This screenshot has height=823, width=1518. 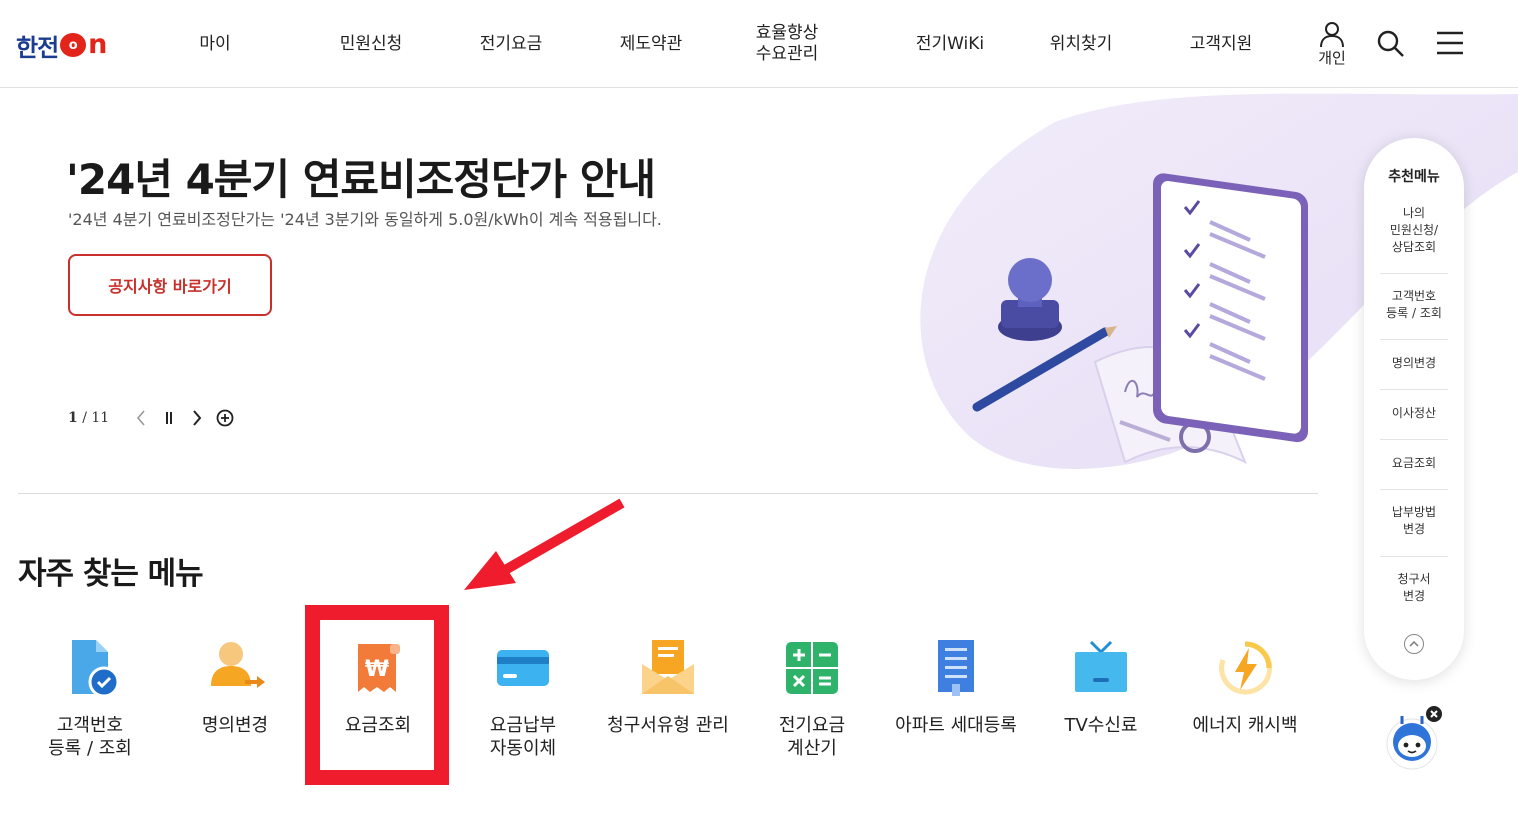 I want to click on logo-on-mark: o n, so click(x=84, y=44).